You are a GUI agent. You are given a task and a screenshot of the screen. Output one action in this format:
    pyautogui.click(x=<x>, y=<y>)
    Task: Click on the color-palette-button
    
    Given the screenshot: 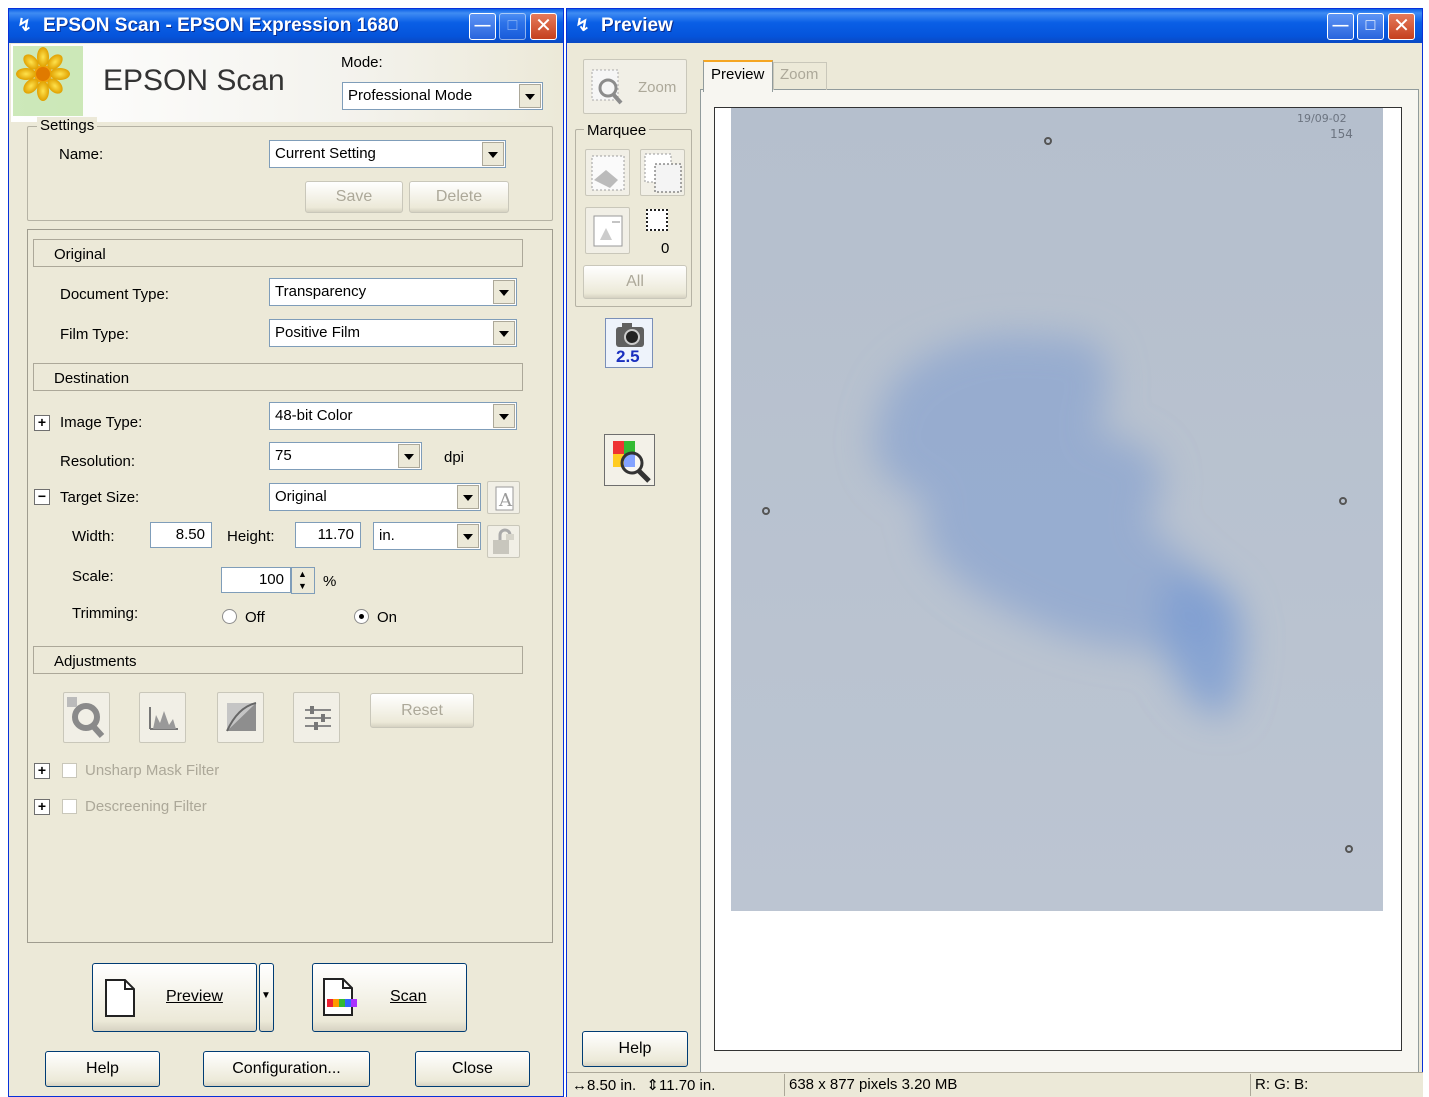 What is the action you would take?
    pyautogui.click(x=629, y=460)
    